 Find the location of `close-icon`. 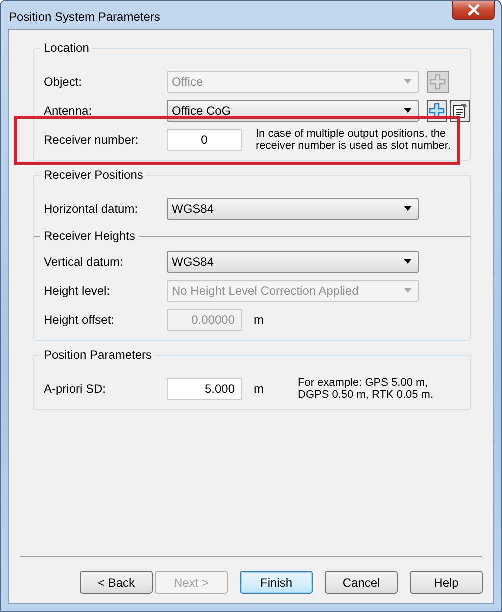

close-icon is located at coordinates (473, 10).